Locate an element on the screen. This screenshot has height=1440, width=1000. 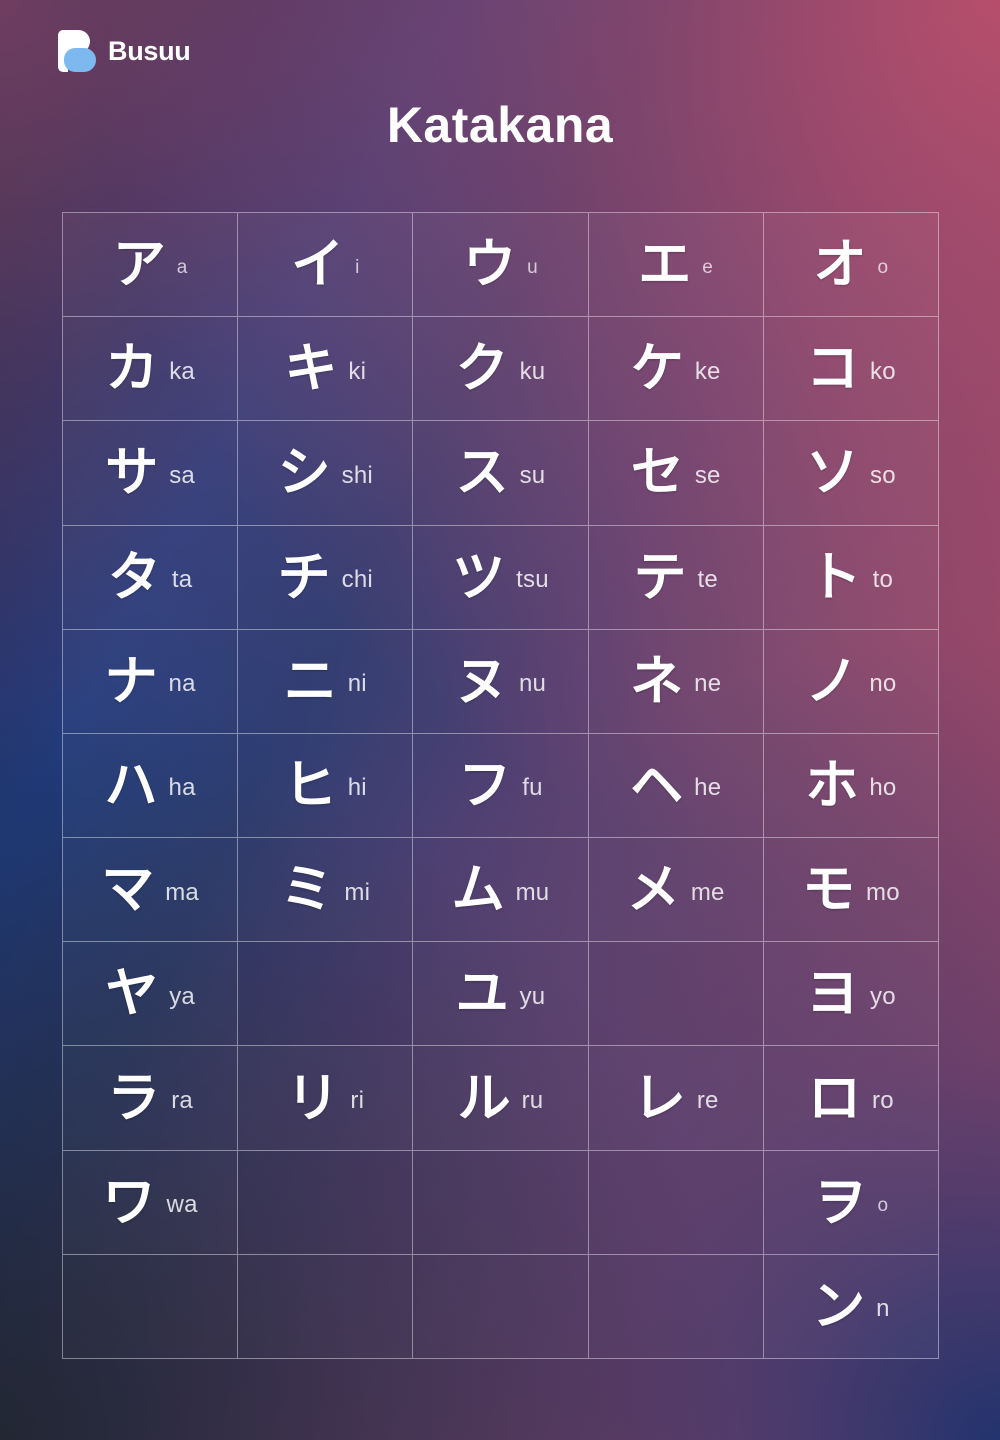
kana-cell: ロ ro is located at coordinates (851, 1098).